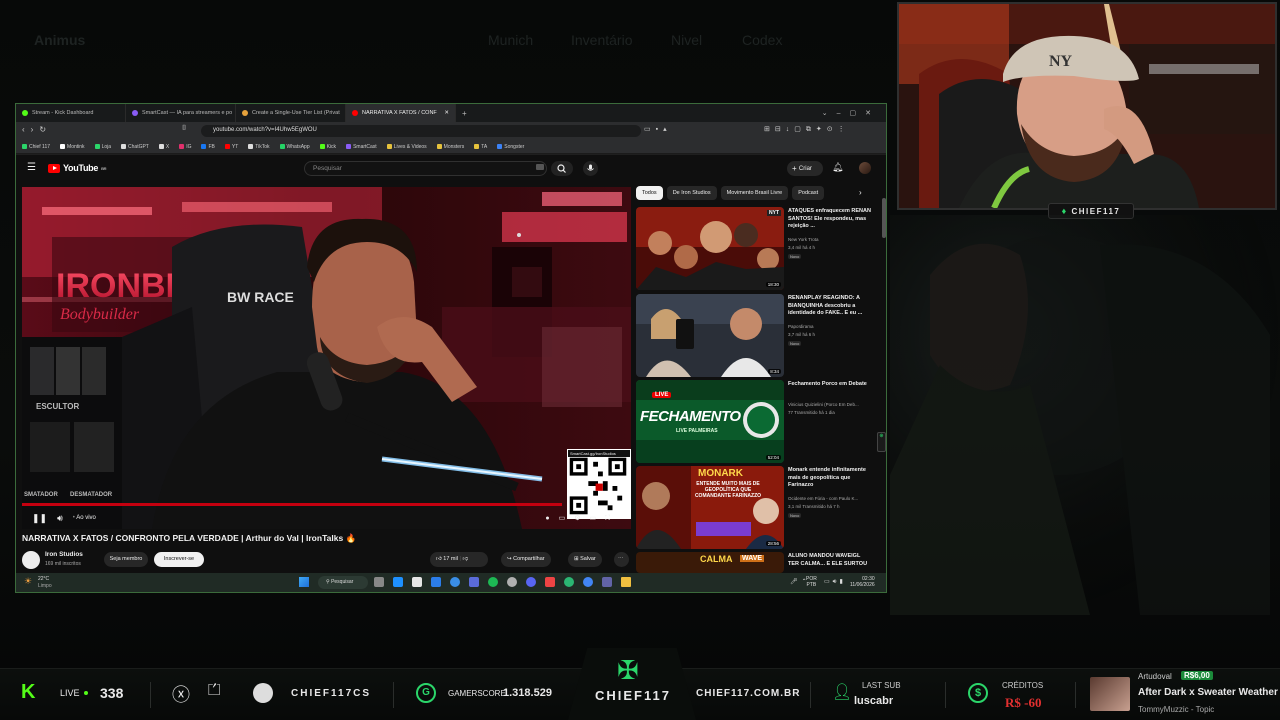  I want to click on live-indicator: • Ao vivo, so click(84, 518).